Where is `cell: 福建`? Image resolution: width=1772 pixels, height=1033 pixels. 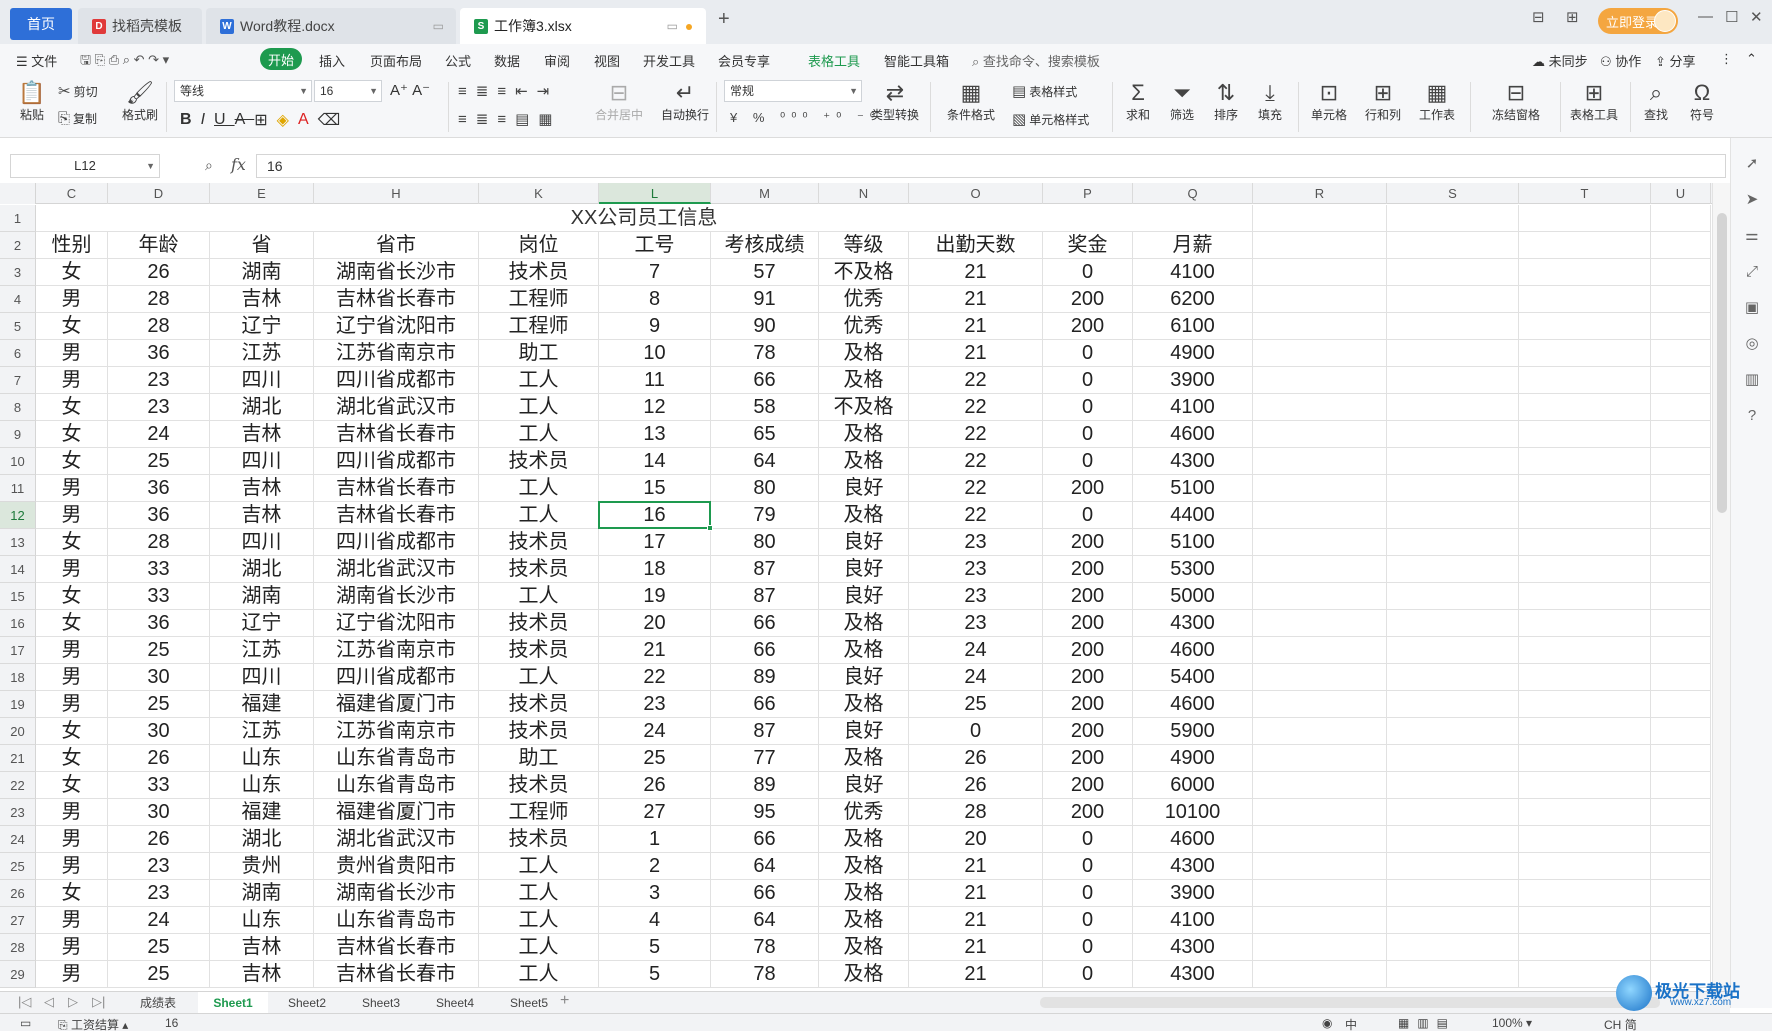
cell: 福建 is located at coordinates (262, 704).